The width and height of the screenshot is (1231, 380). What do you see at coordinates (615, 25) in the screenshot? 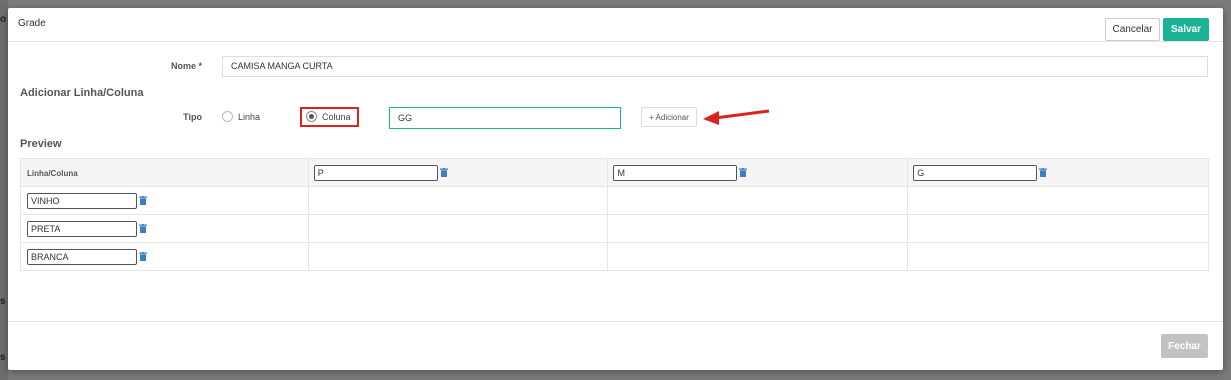
I see `modal-header: Grade` at bounding box center [615, 25].